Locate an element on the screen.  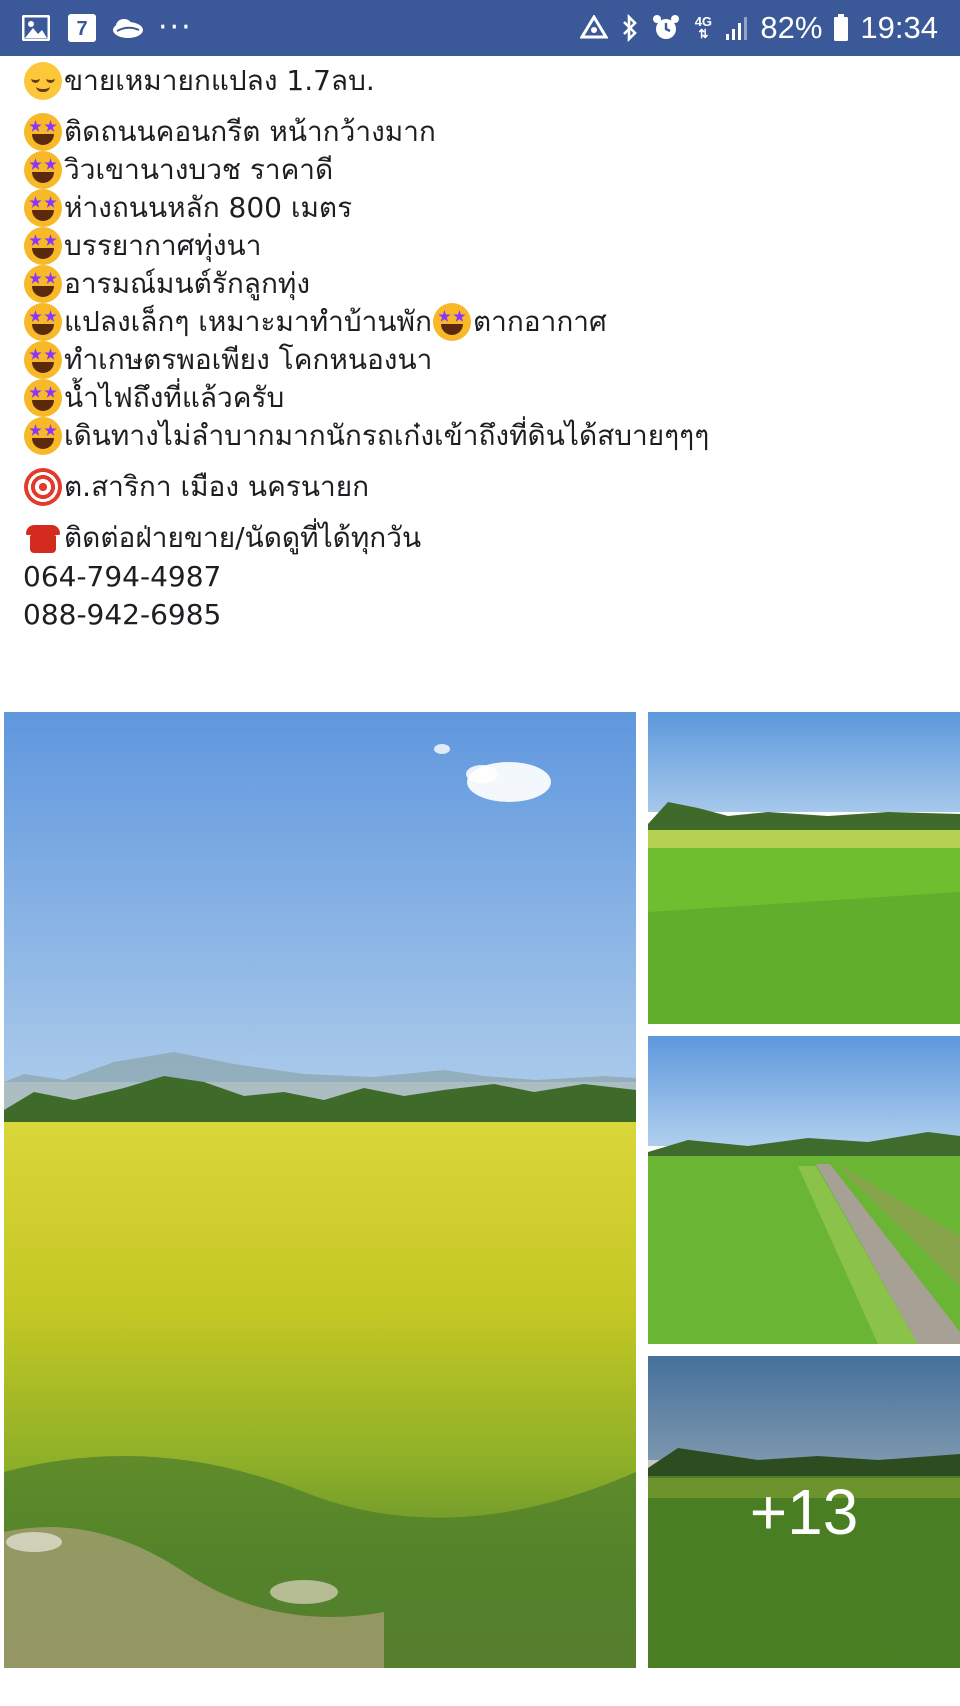
feature-line: วิวเขานางบวช ราคาดี is located at coordinates (178, 170).